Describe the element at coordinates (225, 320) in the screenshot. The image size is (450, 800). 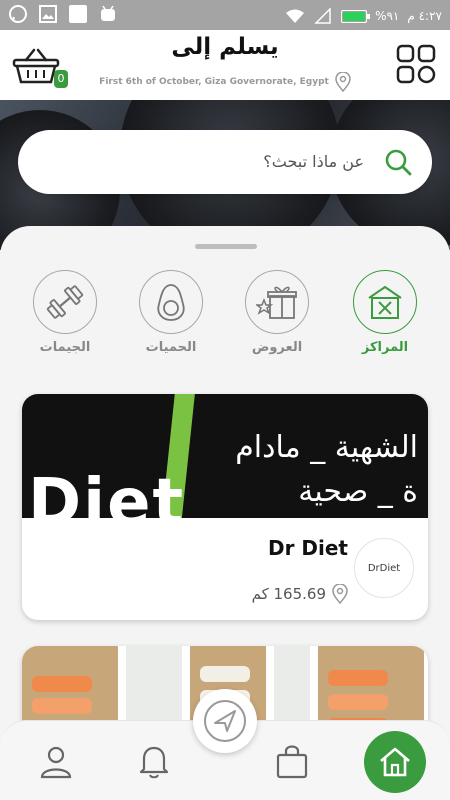
I see `category-row: المراكز العروض الحميات الجيمات` at that location.